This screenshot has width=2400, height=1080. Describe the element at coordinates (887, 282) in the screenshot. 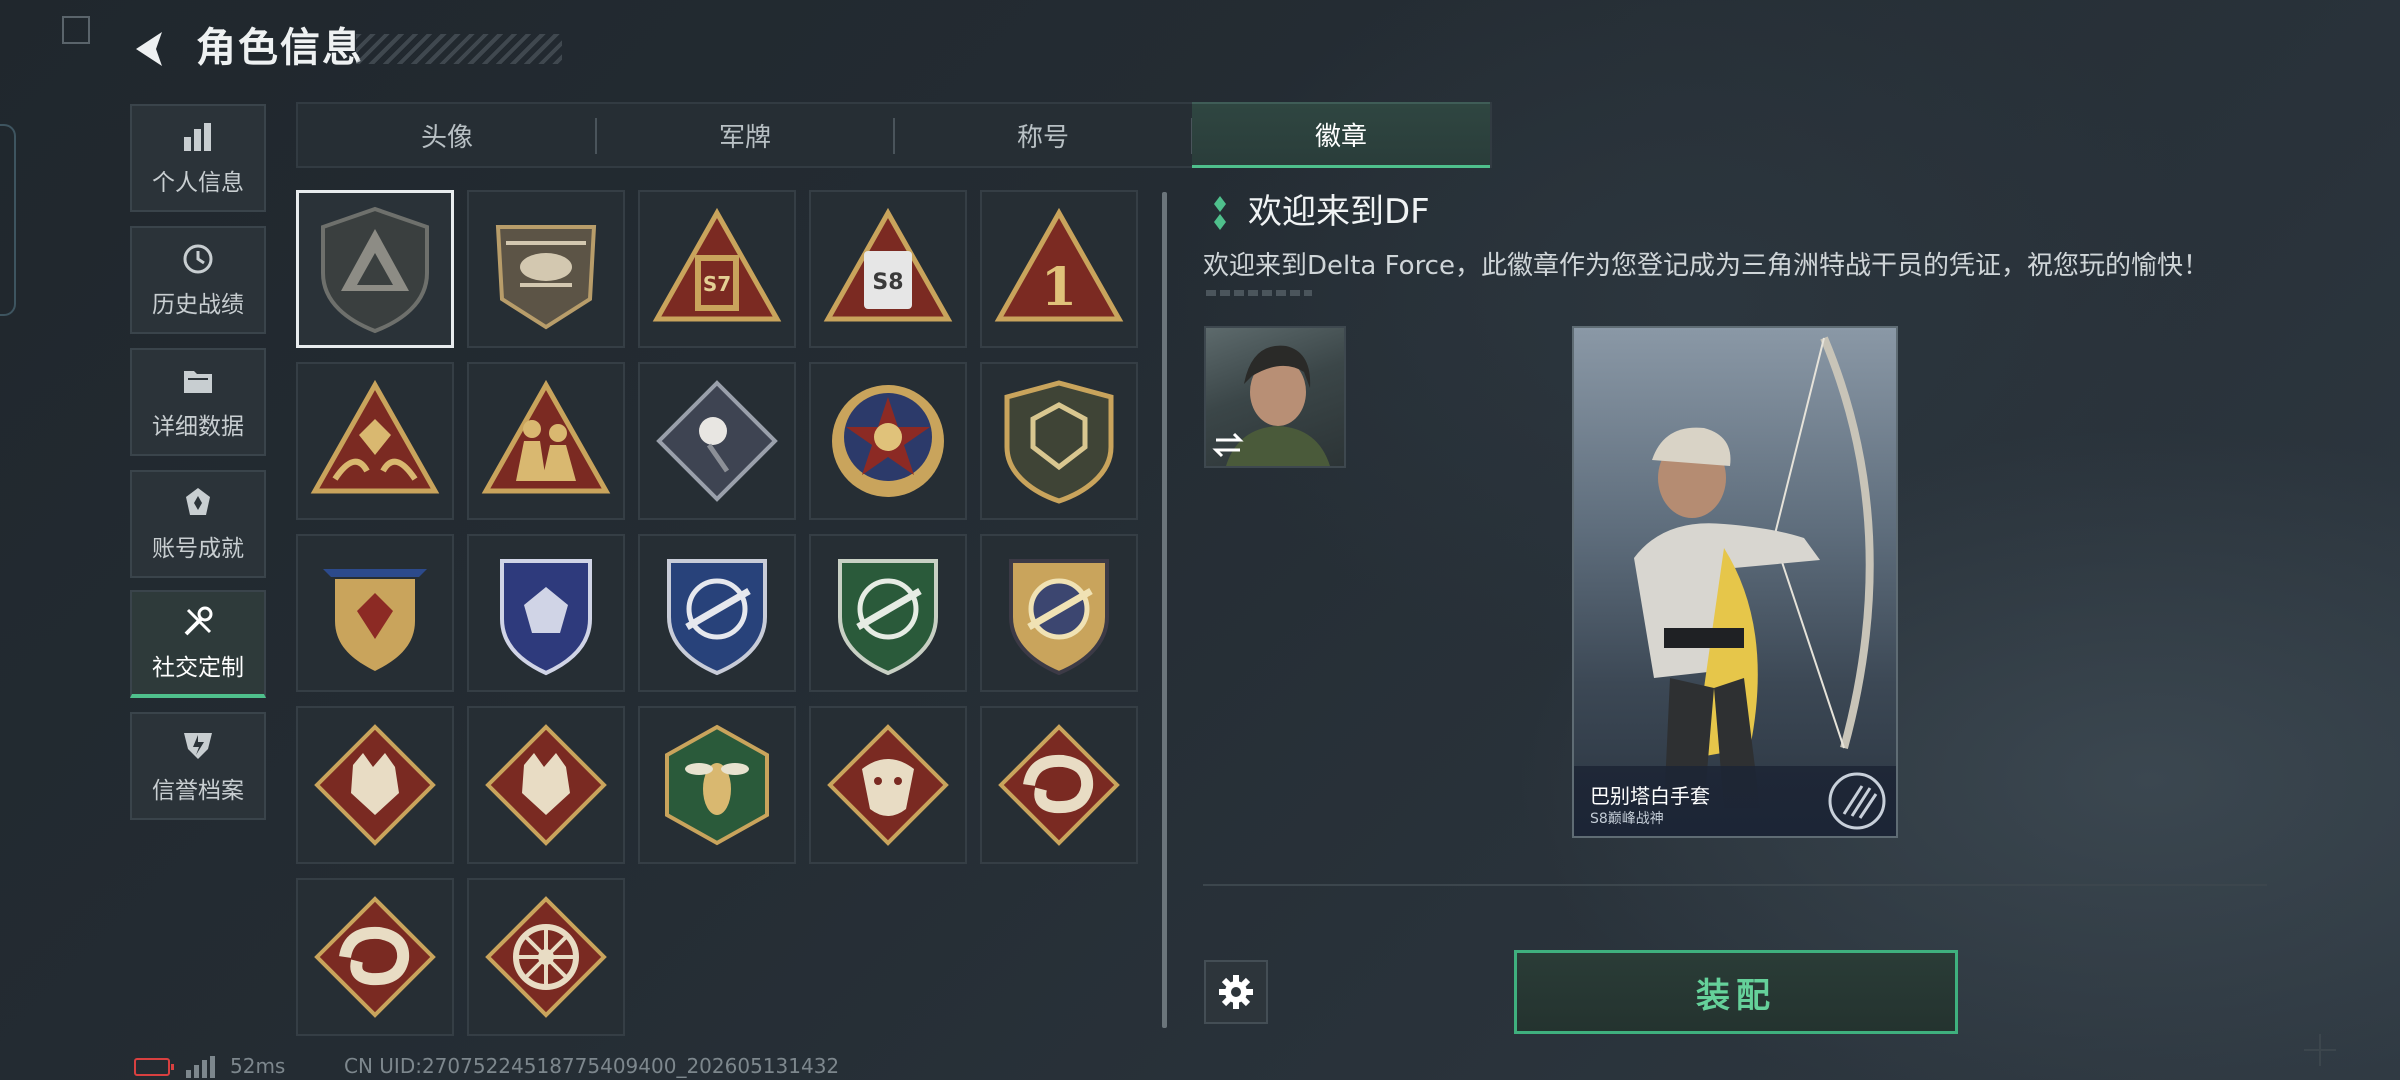

I see `svg-text: S8` at that location.